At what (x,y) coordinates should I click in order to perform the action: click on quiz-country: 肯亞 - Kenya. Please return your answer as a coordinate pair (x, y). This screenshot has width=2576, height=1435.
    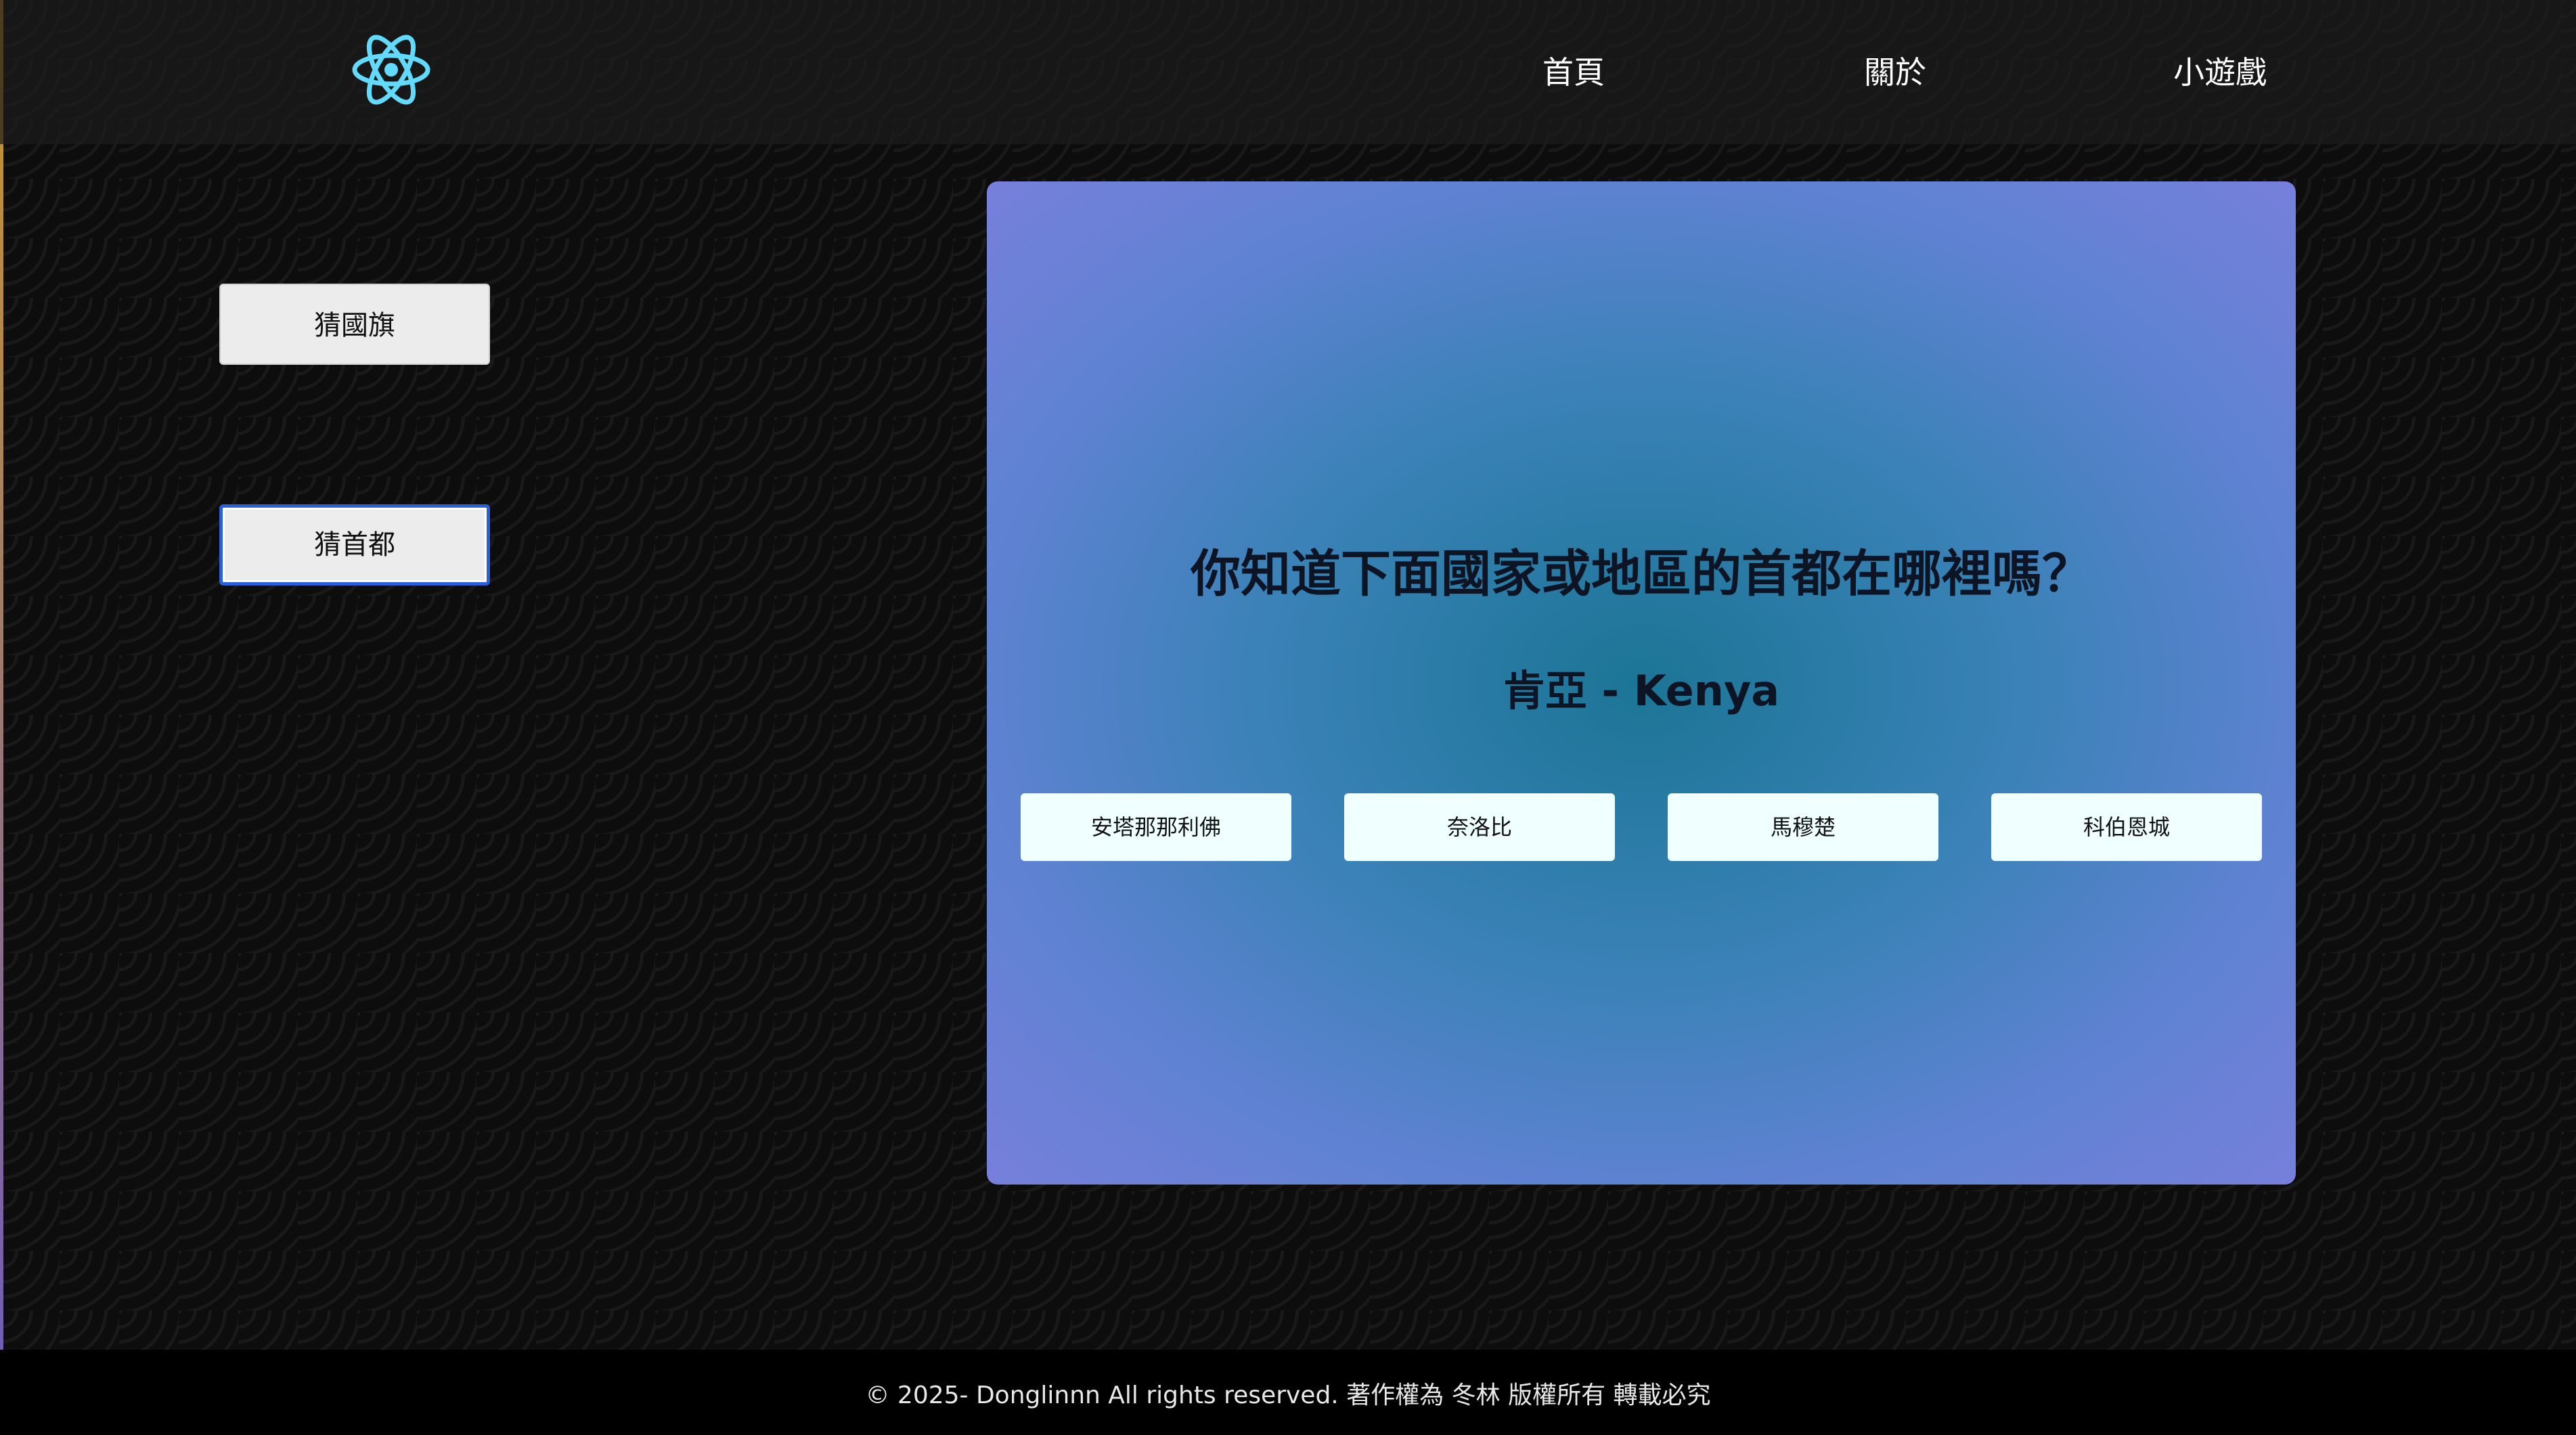
    Looking at the image, I should click on (1641, 691).